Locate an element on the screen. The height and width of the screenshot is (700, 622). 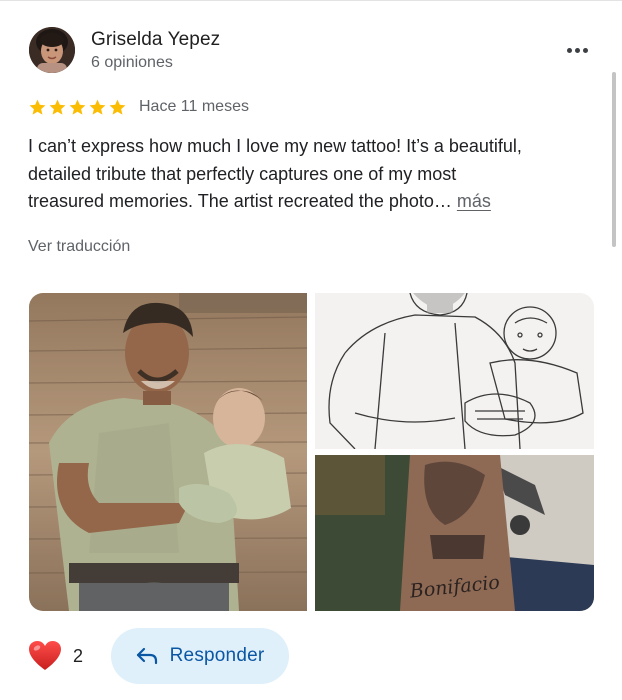
author-avatar is located at coordinates (52, 50).